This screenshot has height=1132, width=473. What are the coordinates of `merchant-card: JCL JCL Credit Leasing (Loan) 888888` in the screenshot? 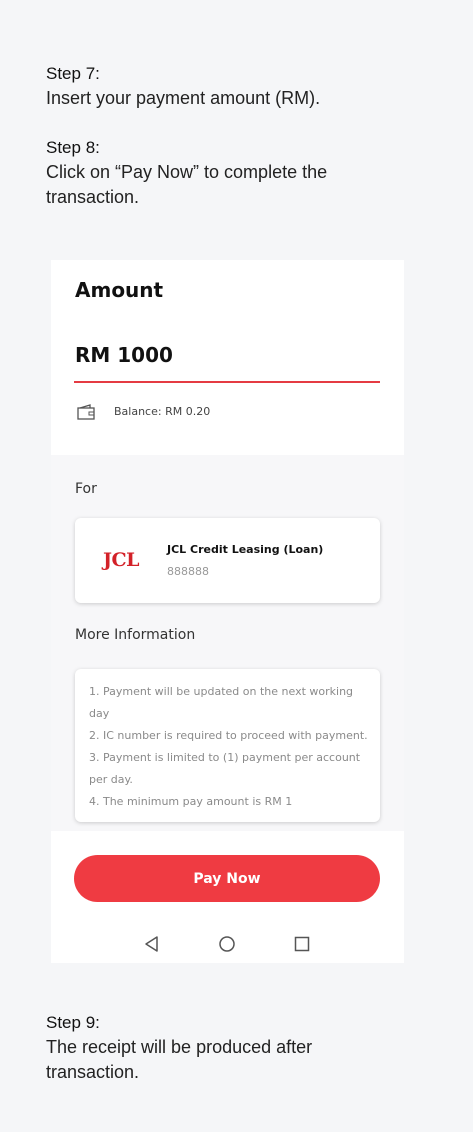 It's located at (227, 560).